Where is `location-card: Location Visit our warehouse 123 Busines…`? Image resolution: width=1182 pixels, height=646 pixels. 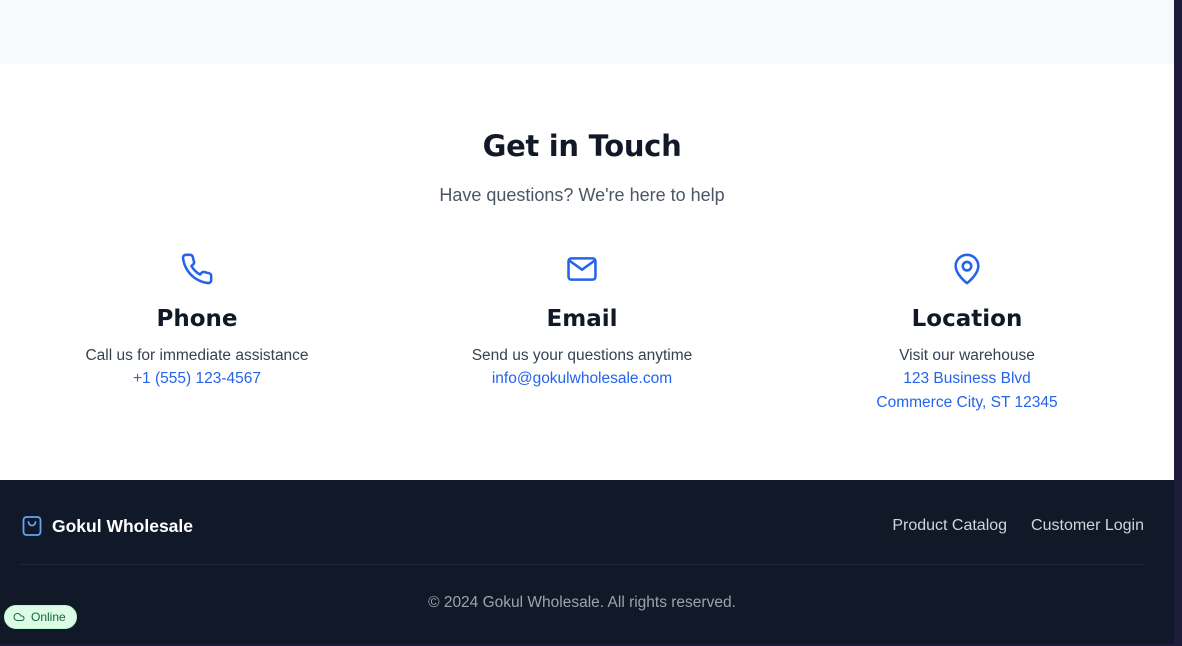
location-card: Location Visit our warehouse 123 Busines… is located at coordinates (967, 333).